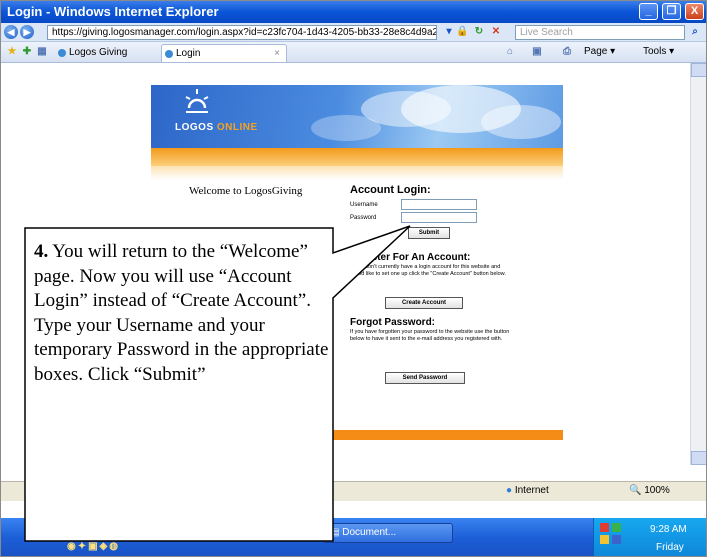 Image resolution: width=707 pixels, height=557 pixels. Describe the element at coordinates (439, 204) in the screenshot. I see `username-input` at that location.